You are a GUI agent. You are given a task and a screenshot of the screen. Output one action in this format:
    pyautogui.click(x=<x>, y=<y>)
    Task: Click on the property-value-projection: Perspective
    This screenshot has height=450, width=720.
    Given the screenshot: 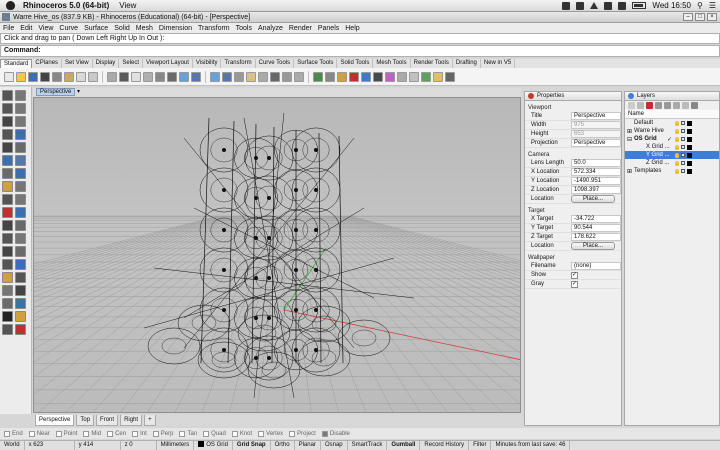 What is the action you would take?
    pyautogui.click(x=596, y=143)
    